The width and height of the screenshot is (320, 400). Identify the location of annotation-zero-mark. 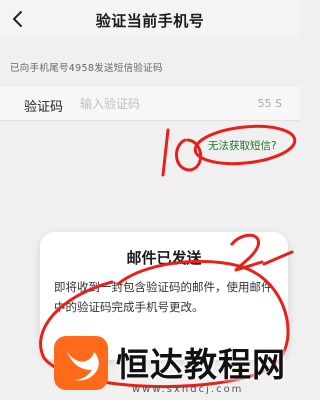
(189, 155).